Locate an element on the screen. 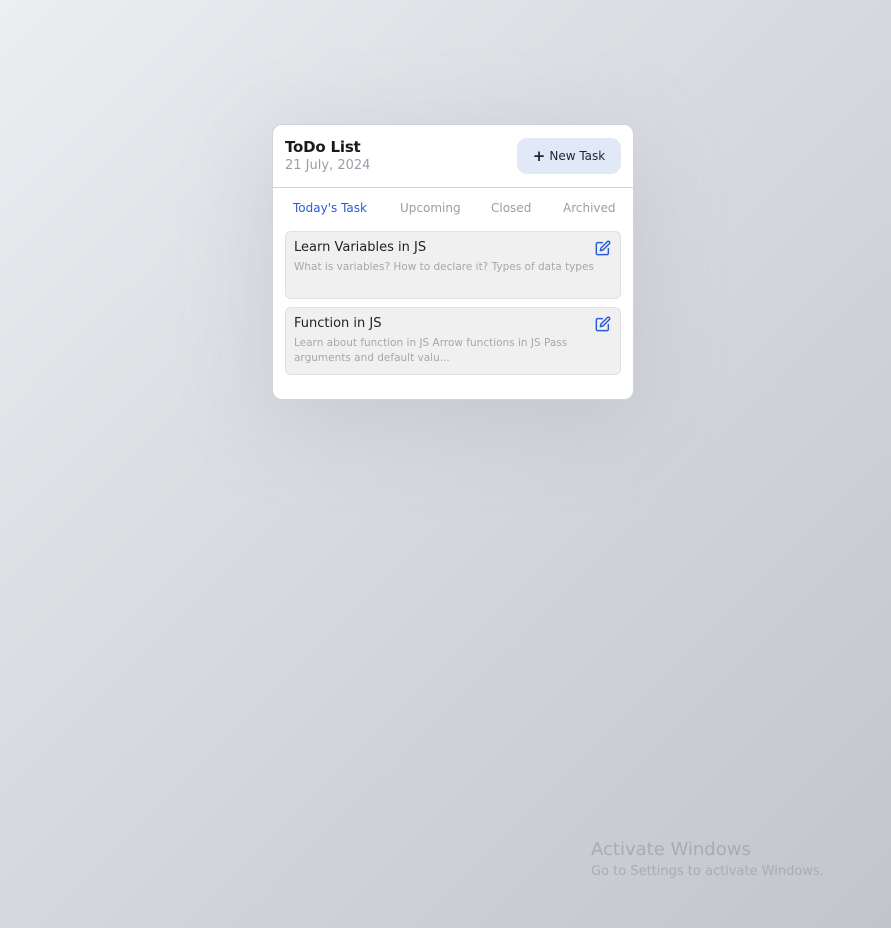 The width and height of the screenshot is (891, 928). plus-icon: + is located at coordinates (539, 155).